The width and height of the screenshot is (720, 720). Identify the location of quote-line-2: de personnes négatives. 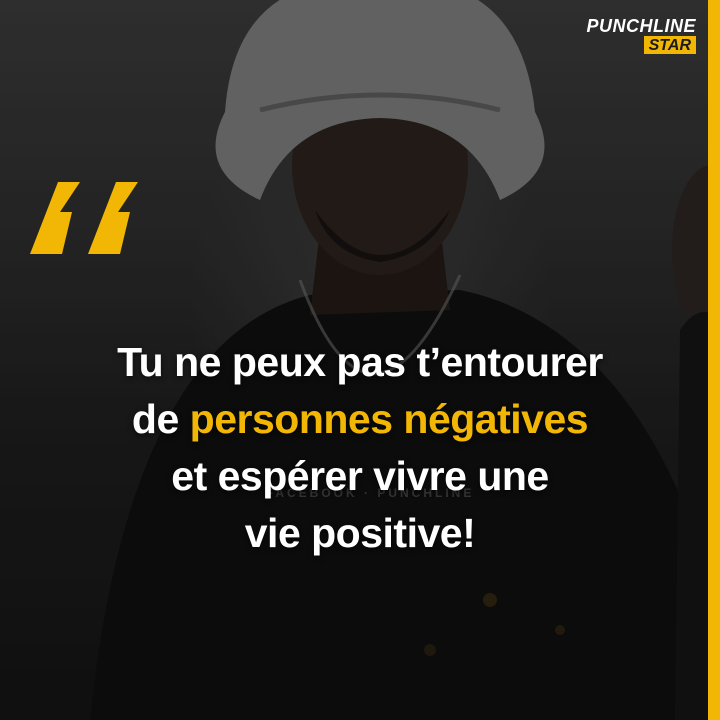
(360, 419).